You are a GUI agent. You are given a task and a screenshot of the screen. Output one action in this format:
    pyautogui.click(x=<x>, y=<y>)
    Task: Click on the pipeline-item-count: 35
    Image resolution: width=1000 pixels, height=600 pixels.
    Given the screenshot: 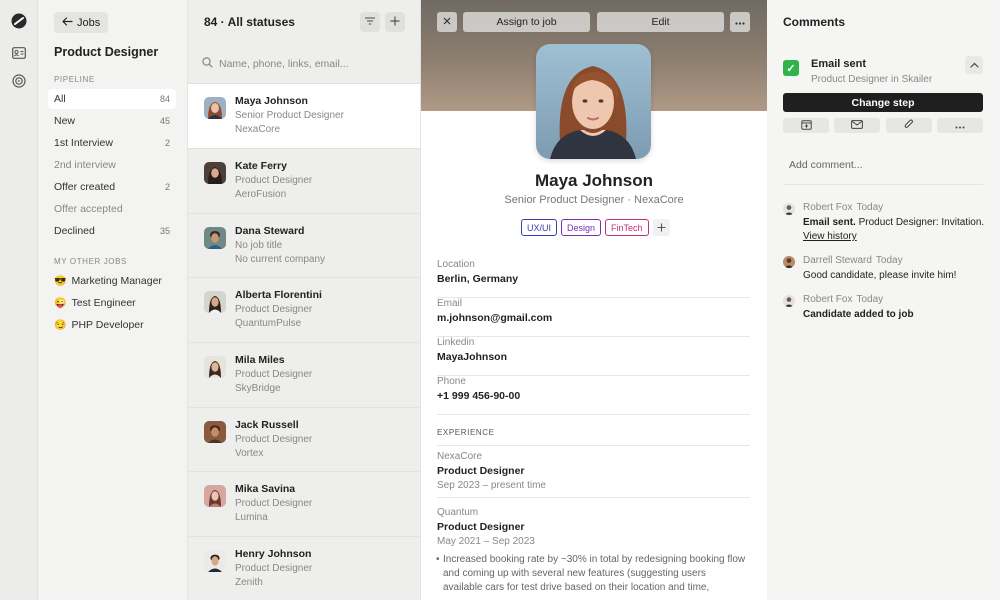 What is the action you would take?
    pyautogui.click(x=164, y=231)
    